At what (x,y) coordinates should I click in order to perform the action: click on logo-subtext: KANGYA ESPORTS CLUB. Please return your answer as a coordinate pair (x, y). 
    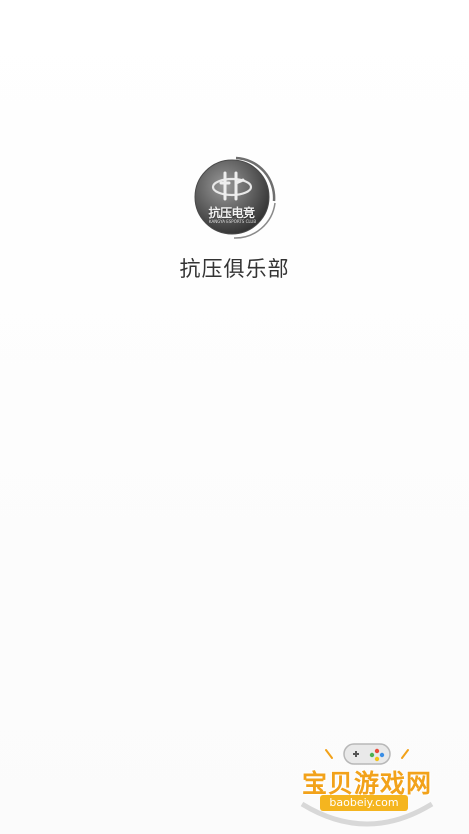
    Looking at the image, I should click on (232, 221).